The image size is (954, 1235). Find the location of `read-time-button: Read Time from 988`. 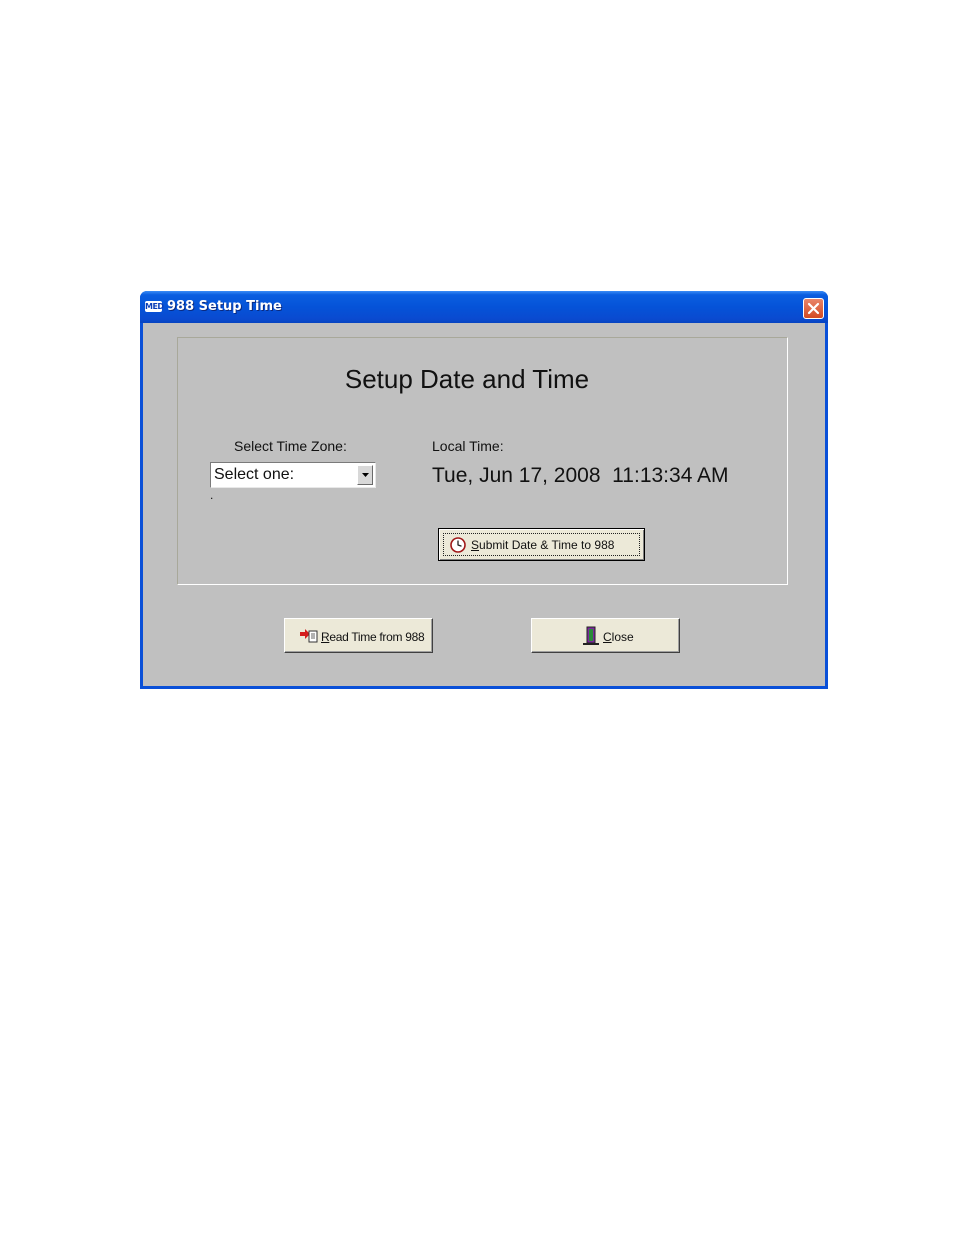

read-time-button: Read Time from 988 is located at coordinates (358, 635).